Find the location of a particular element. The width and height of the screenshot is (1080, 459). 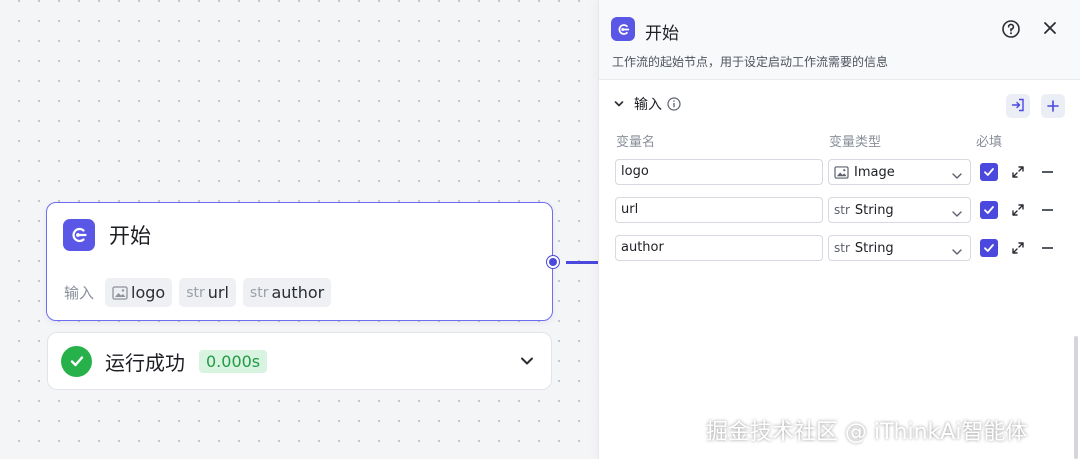

variable-row: logo Image is located at coordinates (839, 172).